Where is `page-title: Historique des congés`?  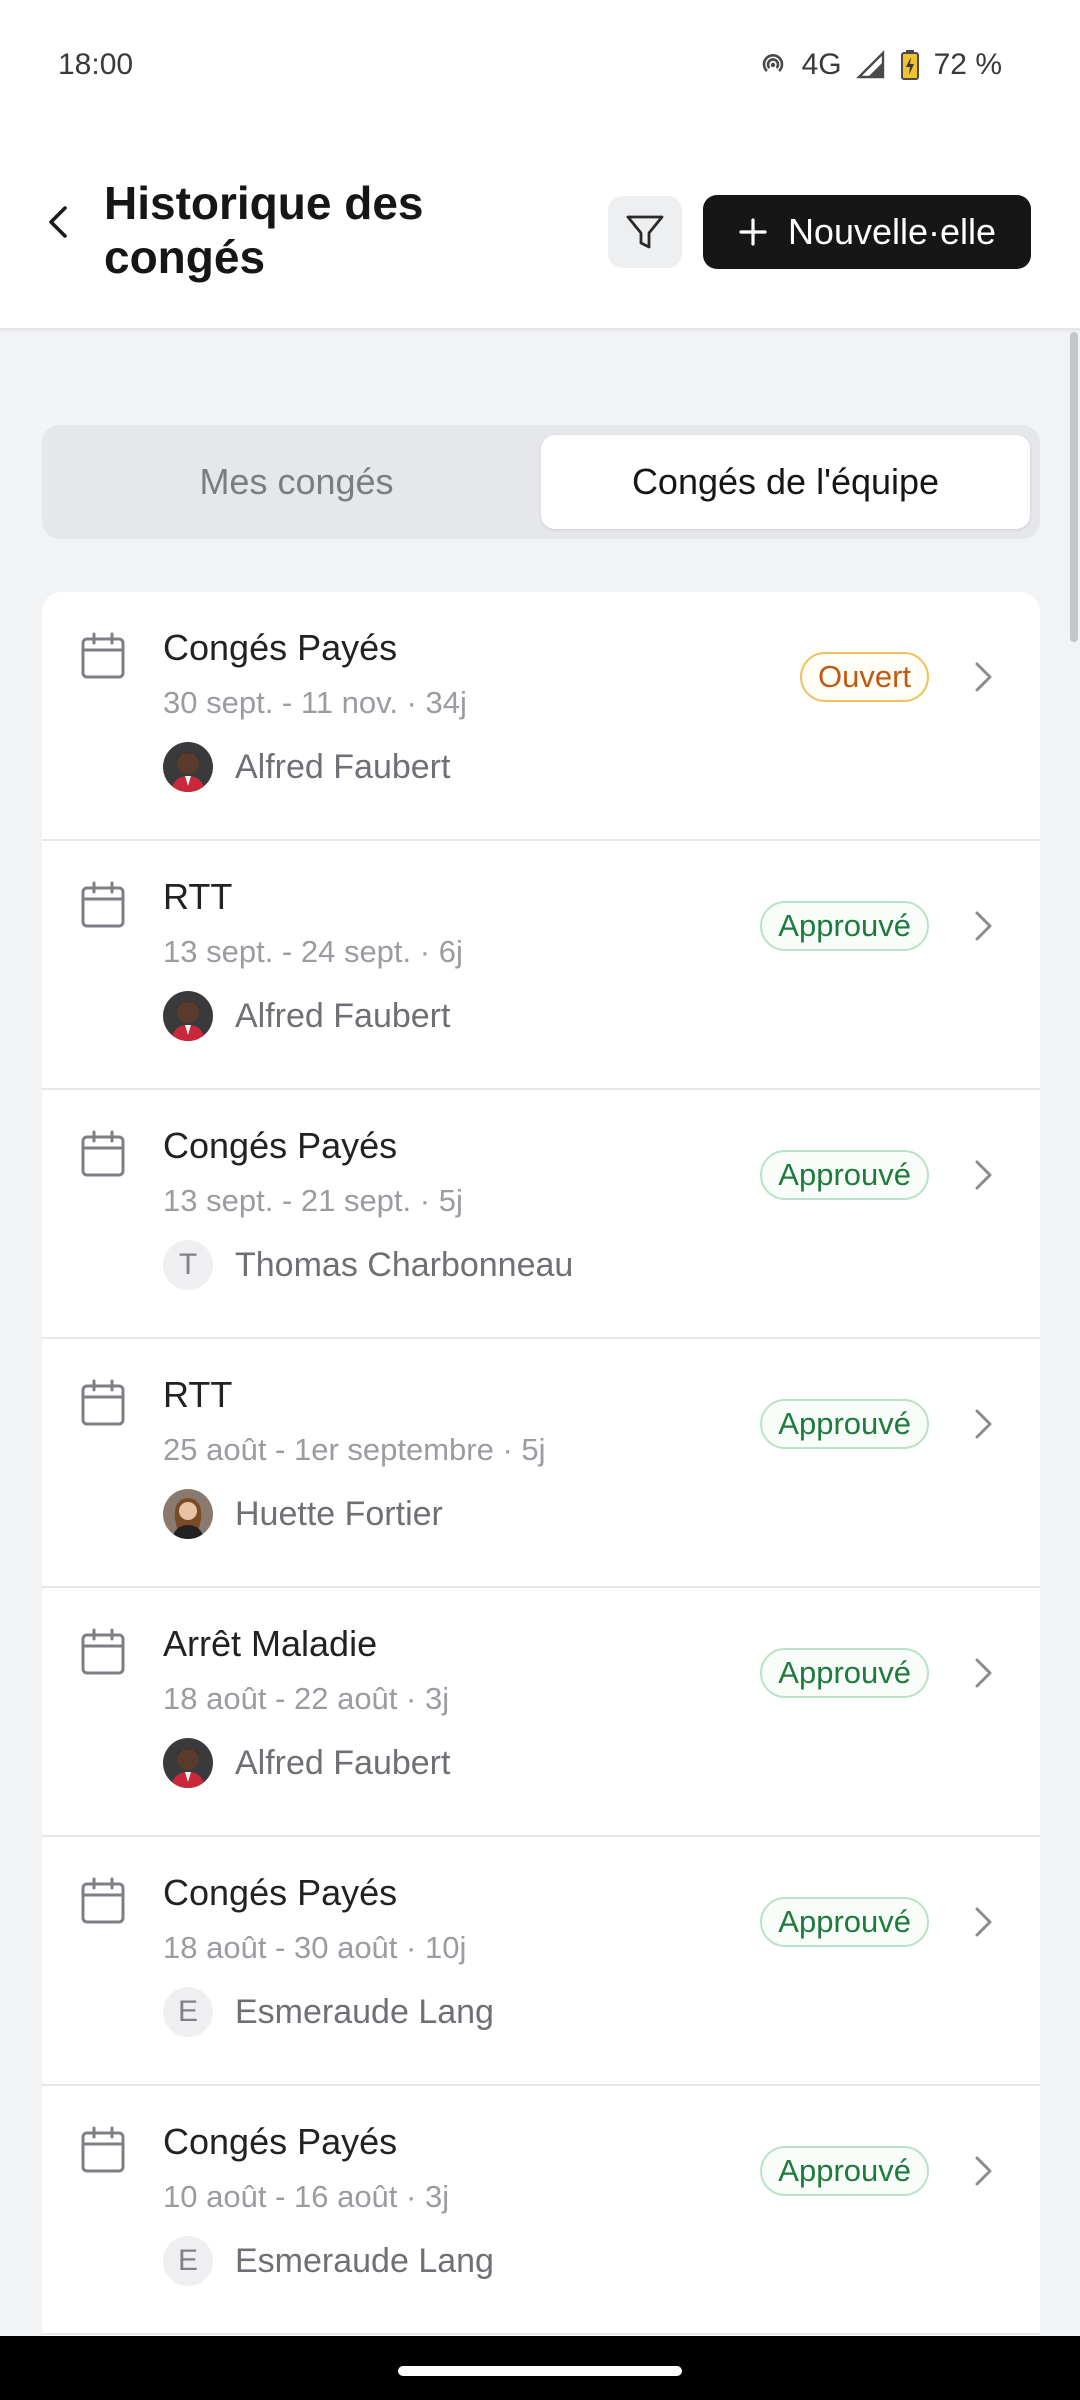
page-title: Historique des congés is located at coordinates (264, 230).